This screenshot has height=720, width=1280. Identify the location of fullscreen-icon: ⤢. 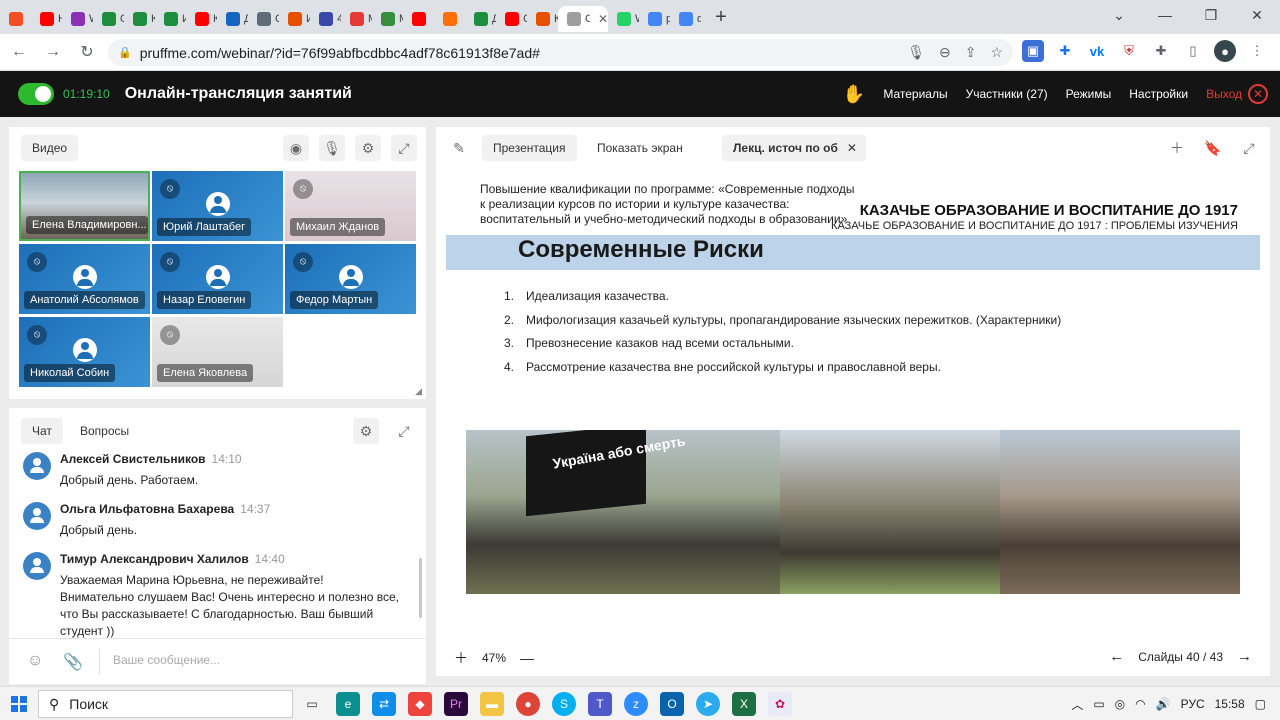
(1249, 148).